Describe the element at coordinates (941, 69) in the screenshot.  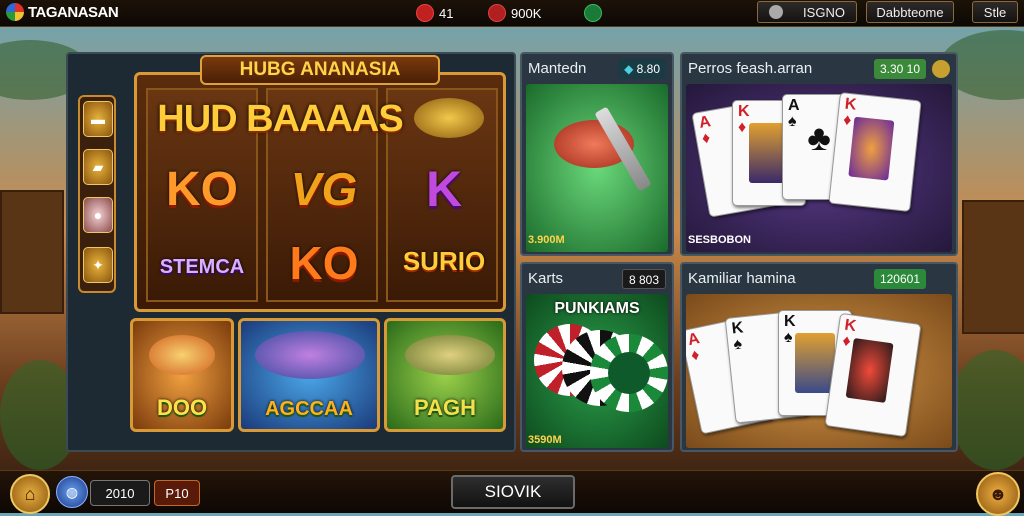
I see `coin-icon` at that location.